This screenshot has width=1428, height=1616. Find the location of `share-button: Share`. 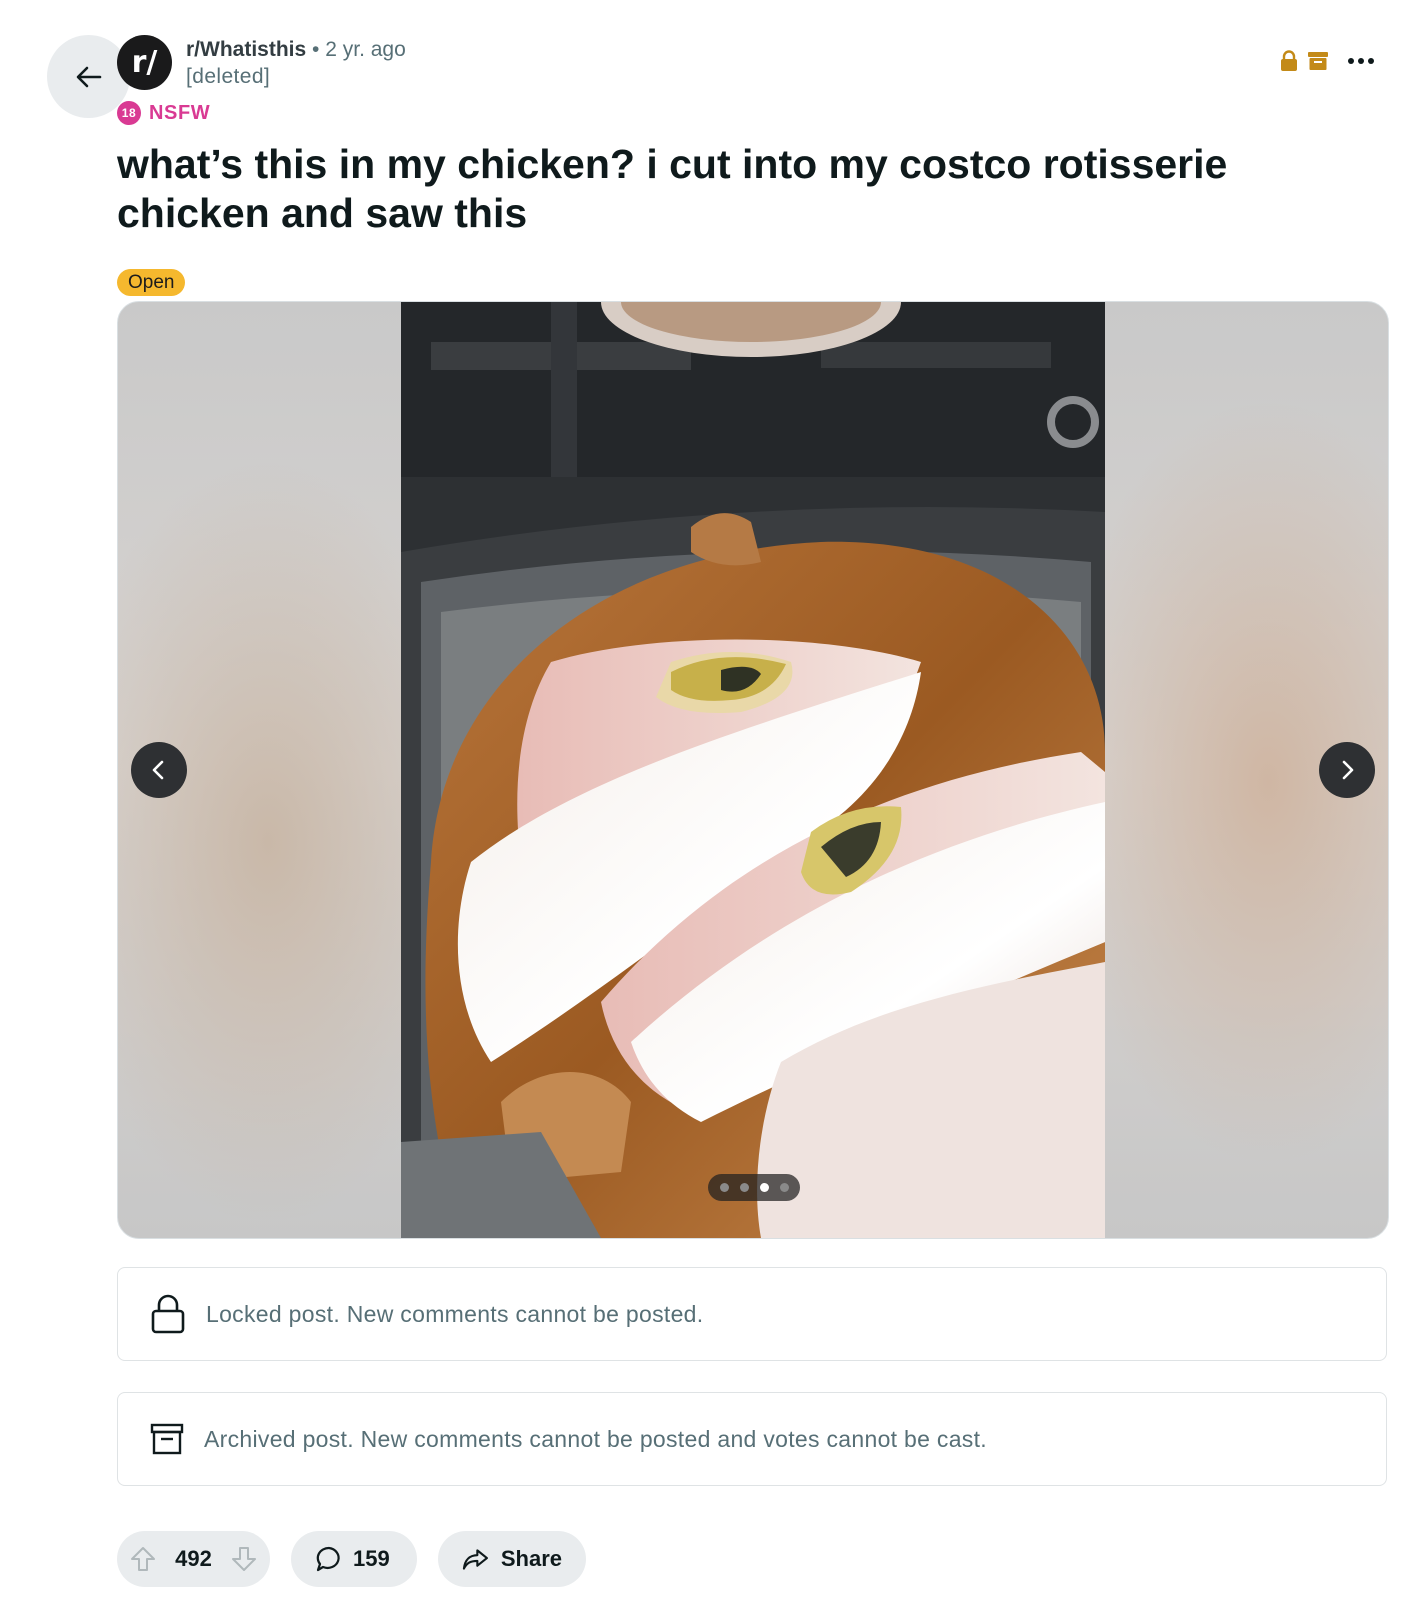

share-button: Share is located at coordinates (512, 1559).